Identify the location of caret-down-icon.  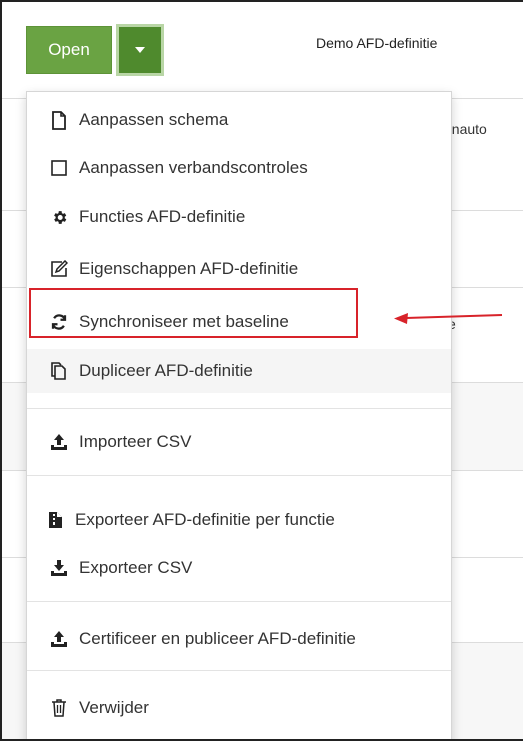
(140, 50).